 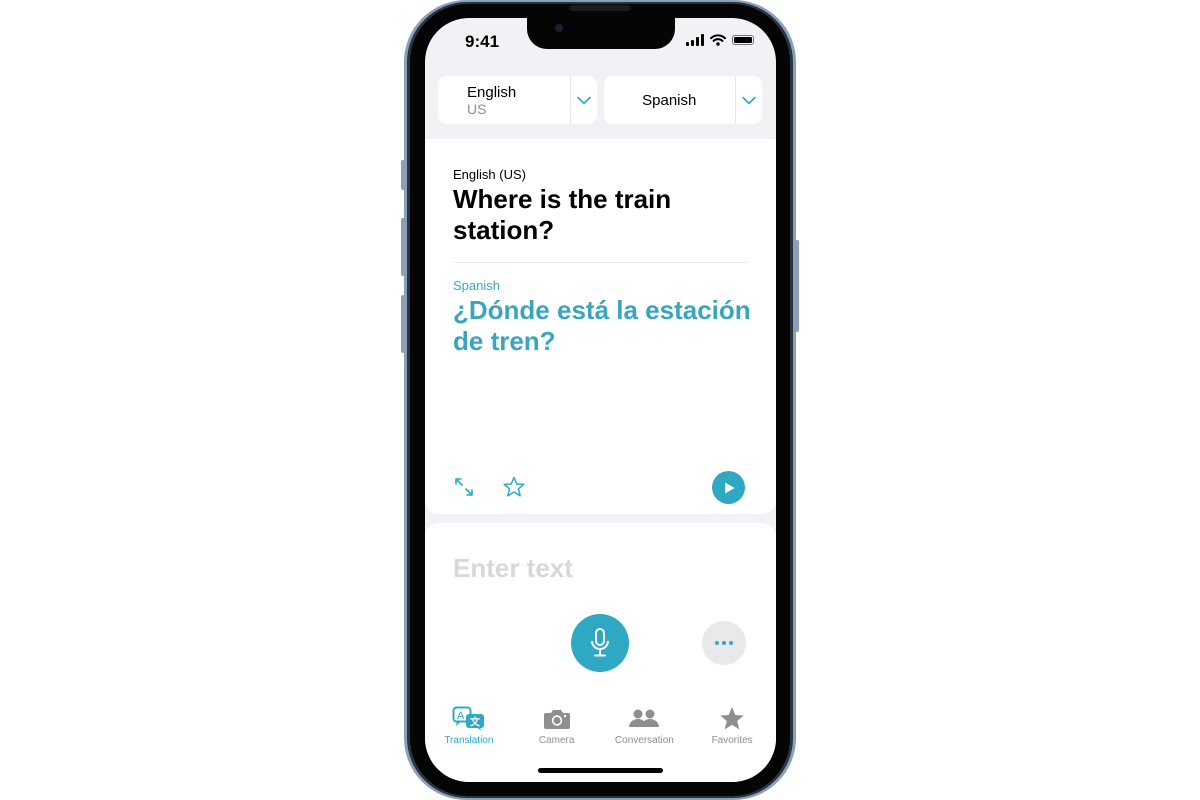 I want to click on source-language-name: English, so click(x=492, y=92).